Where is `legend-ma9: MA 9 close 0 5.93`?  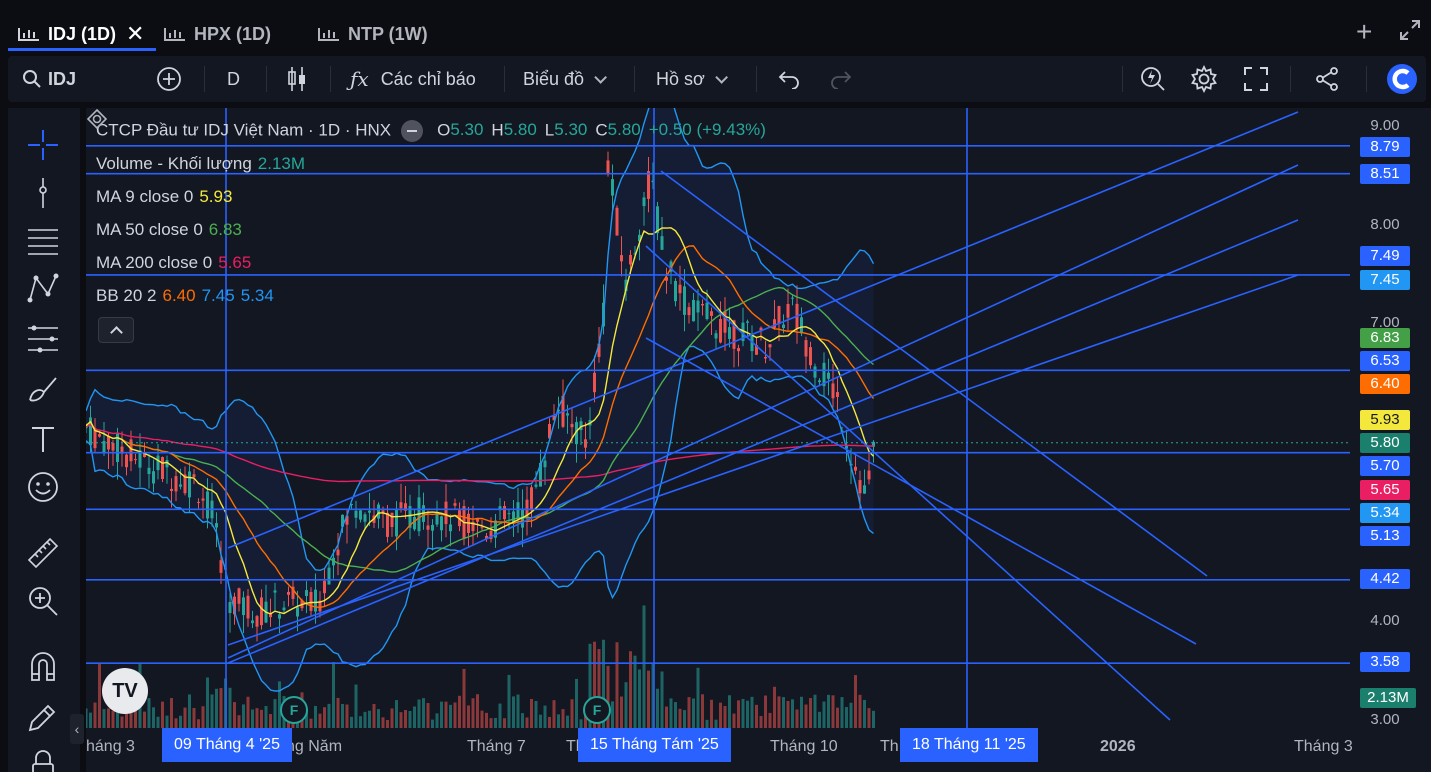 legend-ma9: MA 9 close 0 5.93 is located at coordinates (164, 197).